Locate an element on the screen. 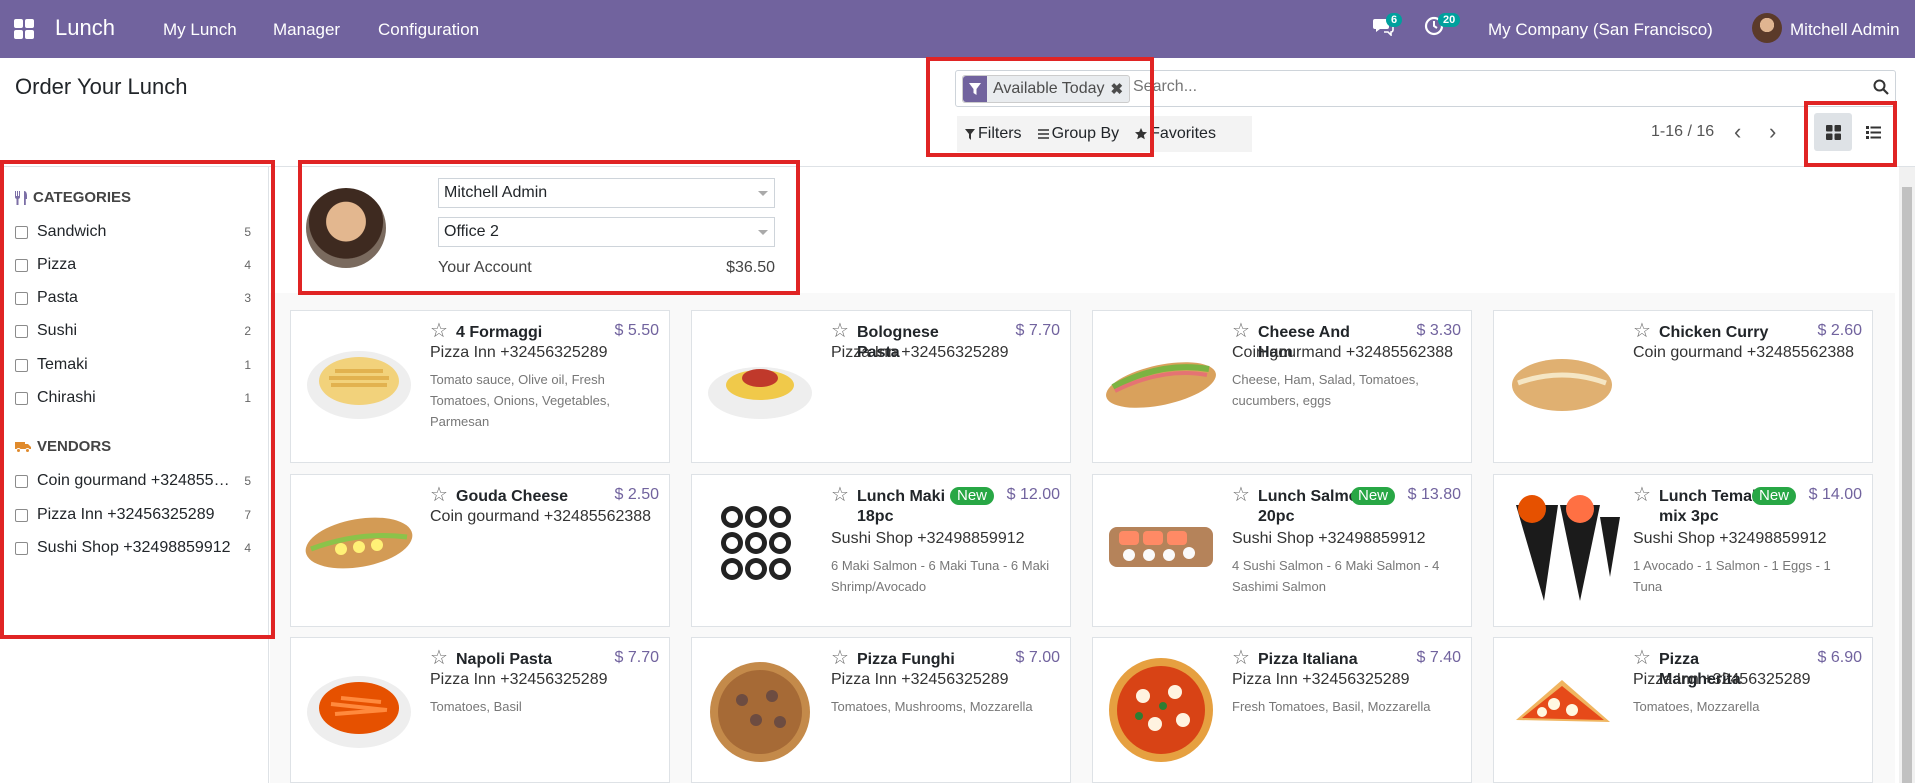 This screenshot has width=1915, height=783. product-name: Napoli Pasta is located at coordinates (504, 659).